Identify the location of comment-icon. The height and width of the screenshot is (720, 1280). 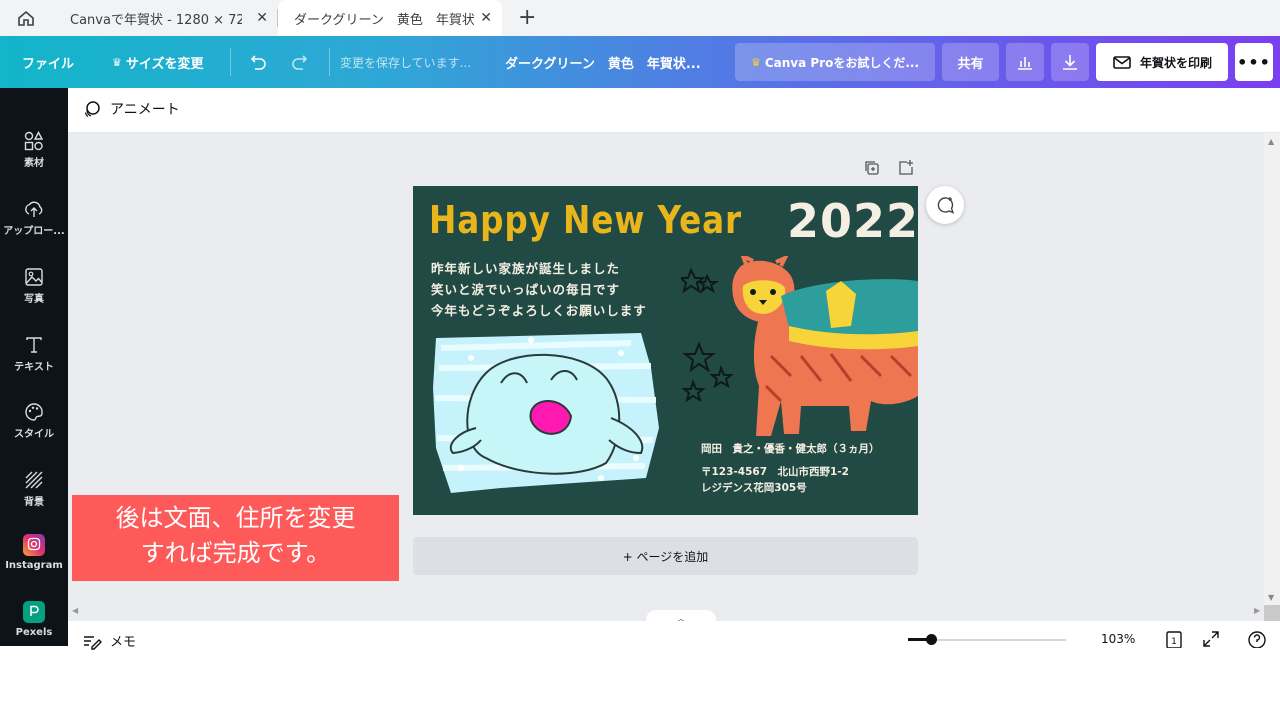
(946, 205).